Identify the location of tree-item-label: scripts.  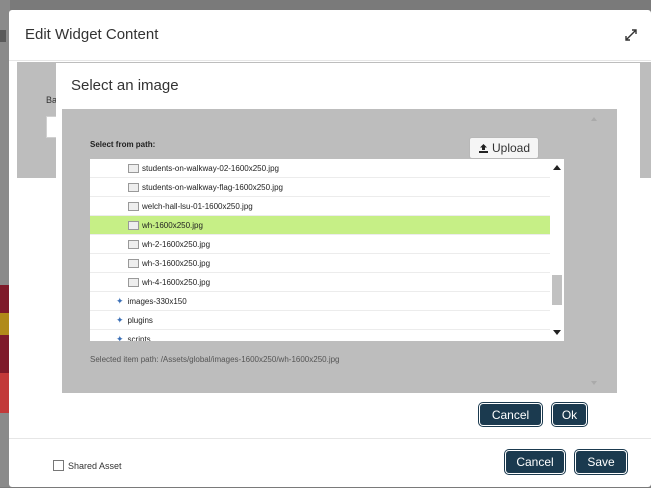
(139, 338).